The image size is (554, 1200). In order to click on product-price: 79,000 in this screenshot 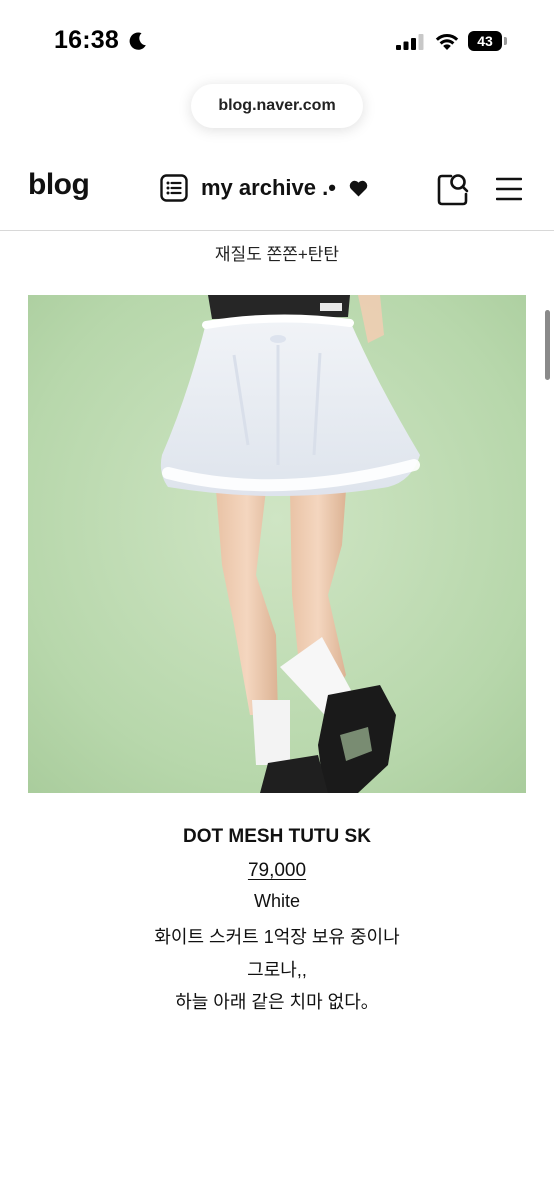, I will do `click(277, 871)`.